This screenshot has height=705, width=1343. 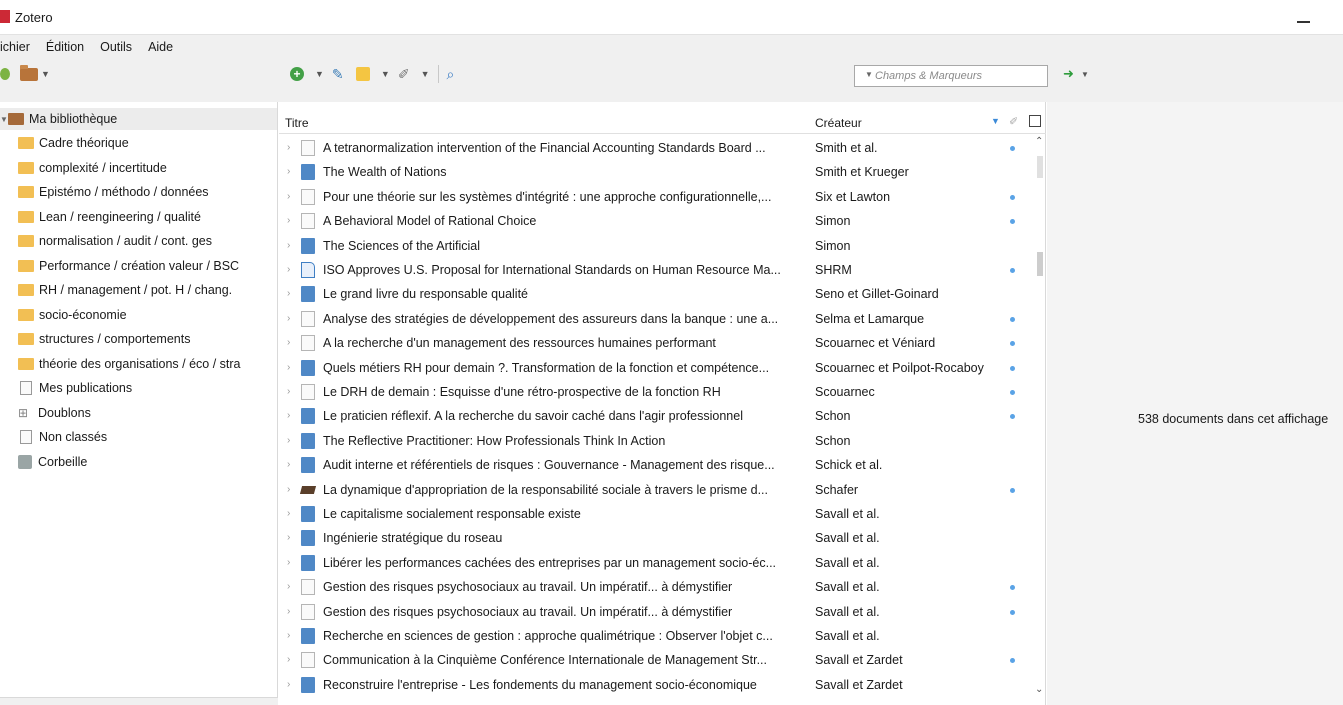 I want to click on scroll-up-icon: ⌃, so click(x=1039, y=141).